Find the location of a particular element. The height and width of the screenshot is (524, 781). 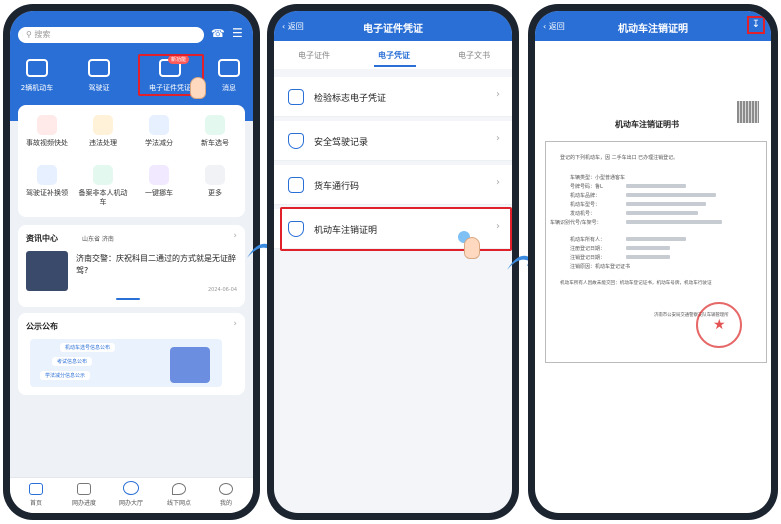

grid-item-plate: 新车选号 is located at coordinates (215, 131).